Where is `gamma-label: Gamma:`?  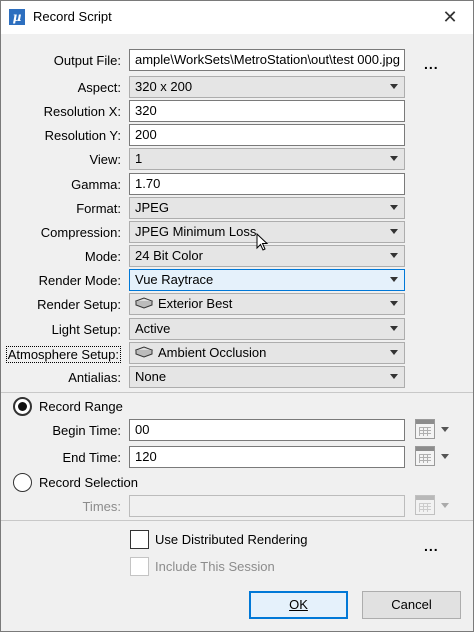
gamma-label: Gamma: is located at coordinates (96, 184).